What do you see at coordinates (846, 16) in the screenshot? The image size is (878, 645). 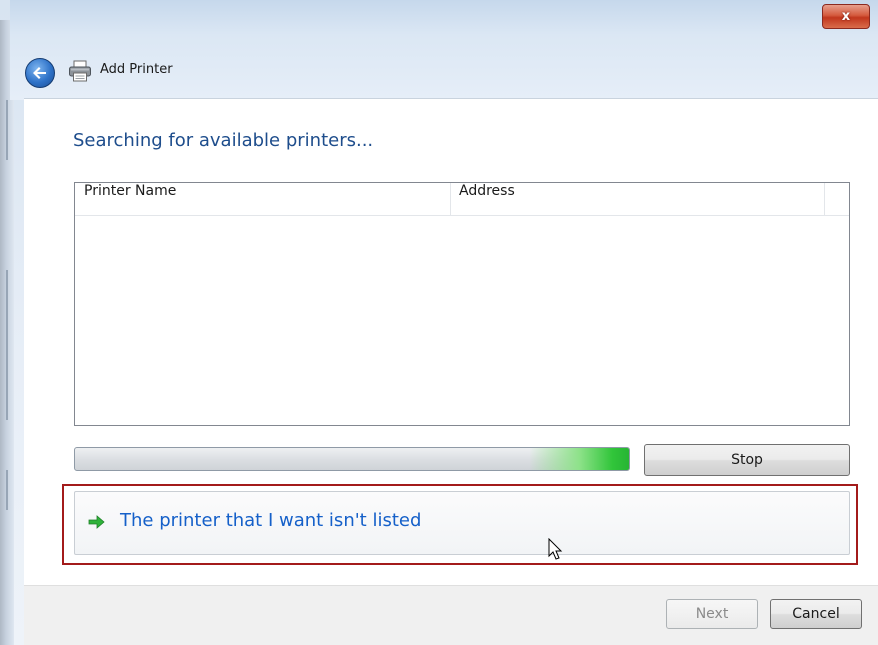 I see `close-button: x` at bounding box center [846, 16].